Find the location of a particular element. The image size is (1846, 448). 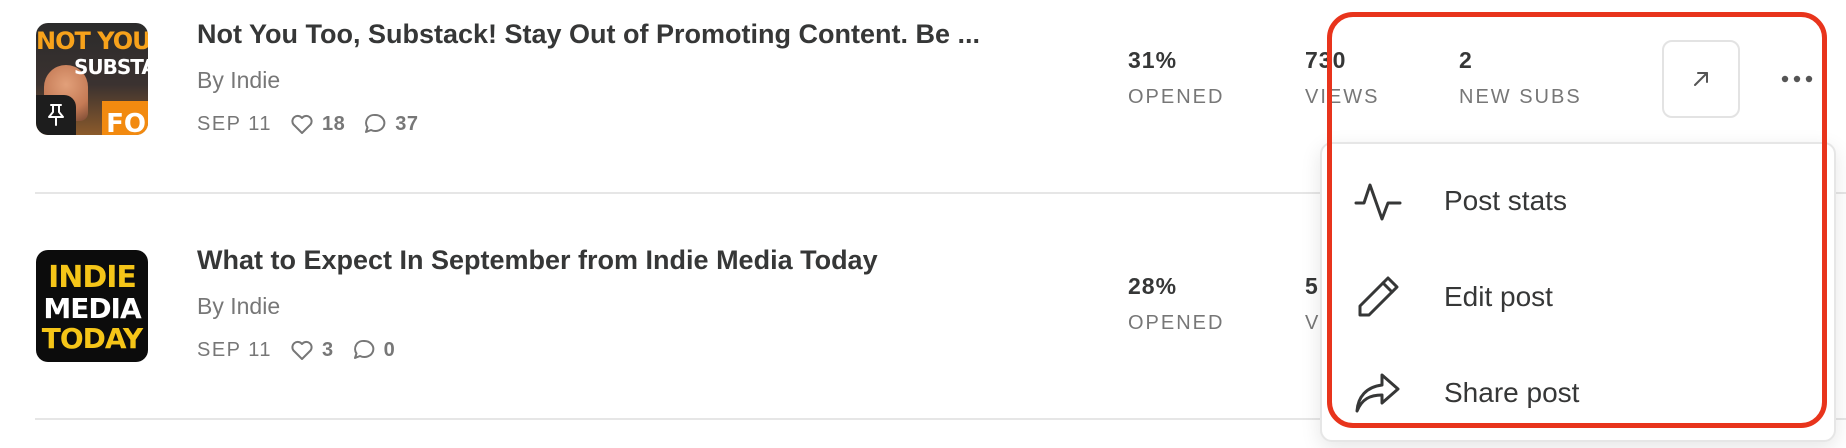

stat-opened: 31% OPENED is located at coordinates (1176, 78).